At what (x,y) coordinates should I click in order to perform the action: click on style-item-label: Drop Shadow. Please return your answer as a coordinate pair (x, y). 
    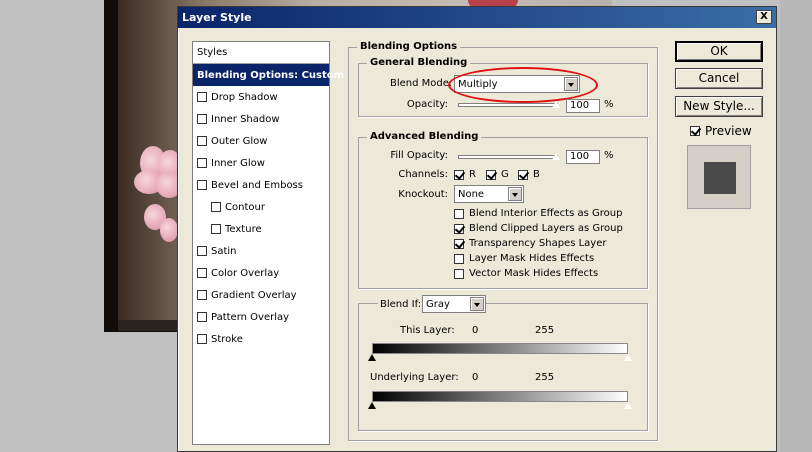
    Looking at the image, I should click on (244, 97).